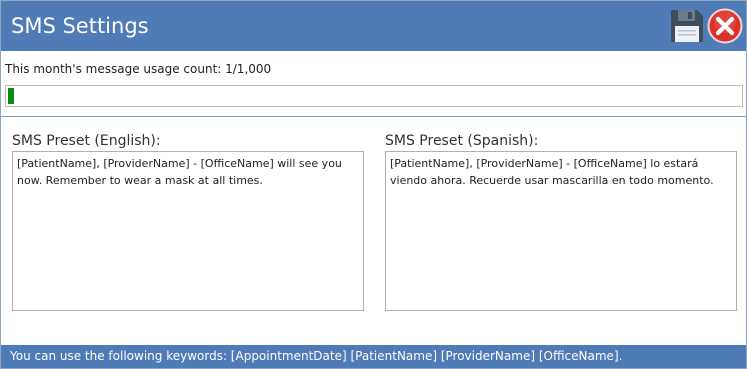 The height and width of the screenshot is (369, 747). What do you see at coordinates (80, 26) in the screenshot?
I see `window-title: SMS Settings` at bounding box center [80, 26].